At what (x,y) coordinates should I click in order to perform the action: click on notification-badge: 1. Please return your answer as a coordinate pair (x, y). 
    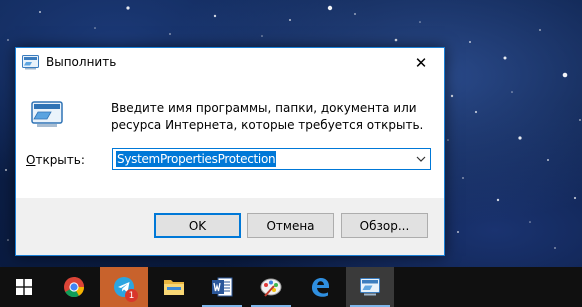
    Looking at the image, I should click on (131, 295).